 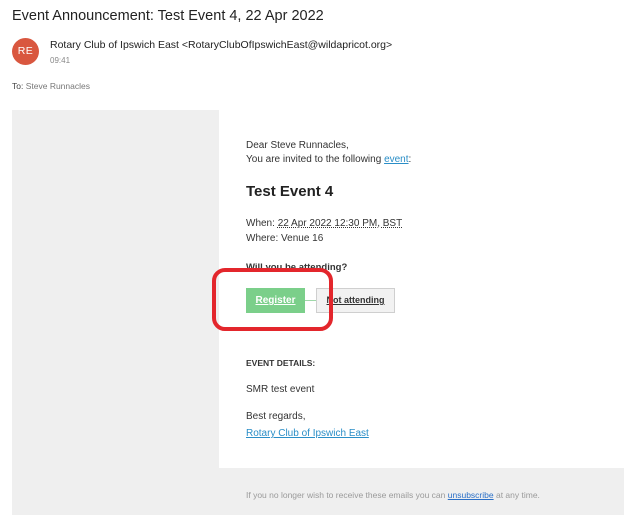 I want to click on highlight-annotation, so click(x=272, y=299).